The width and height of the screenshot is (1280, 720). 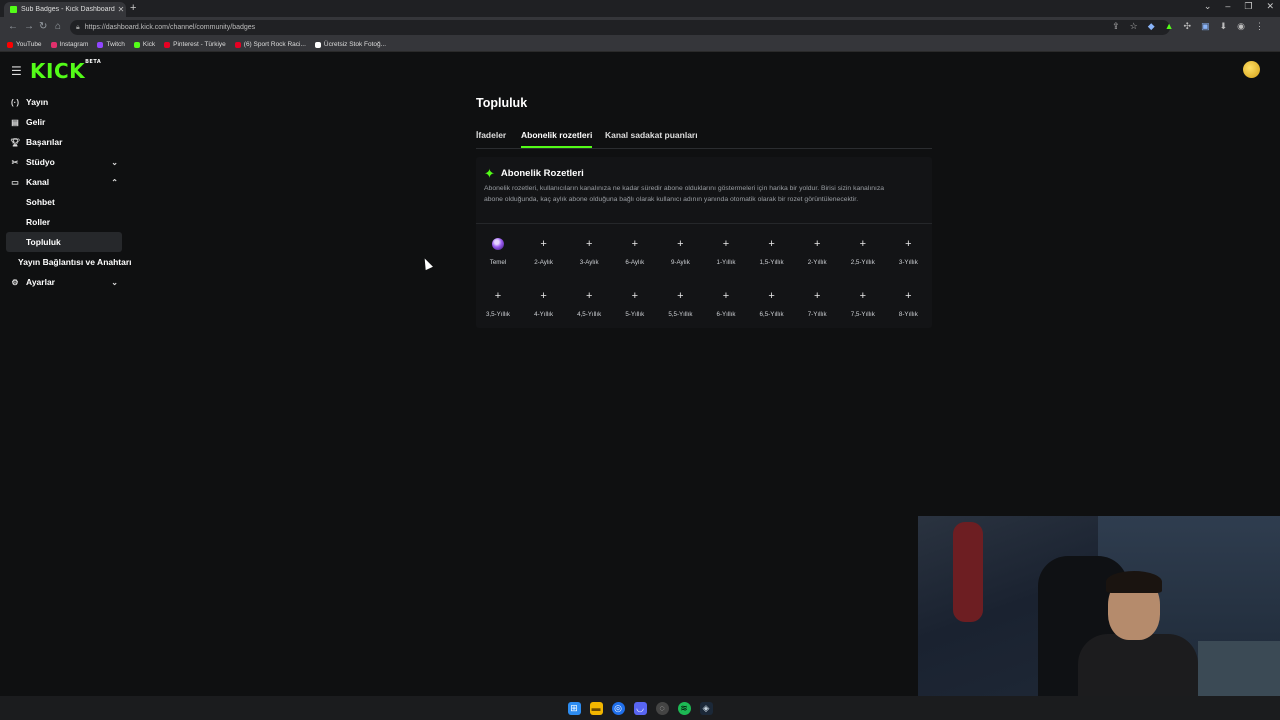 I want to click on badge-slot: +3-Yıllık, so click(x=908, y=250).